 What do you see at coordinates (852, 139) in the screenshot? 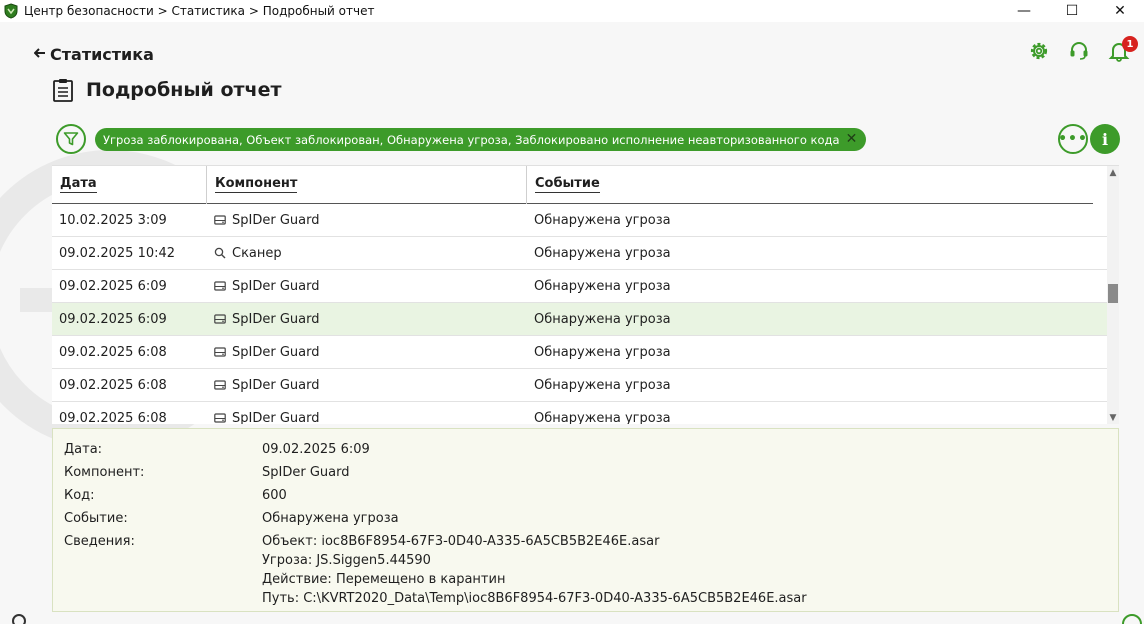
I see `clear-filter-icon: ✕` at bounding box center [852, 139].